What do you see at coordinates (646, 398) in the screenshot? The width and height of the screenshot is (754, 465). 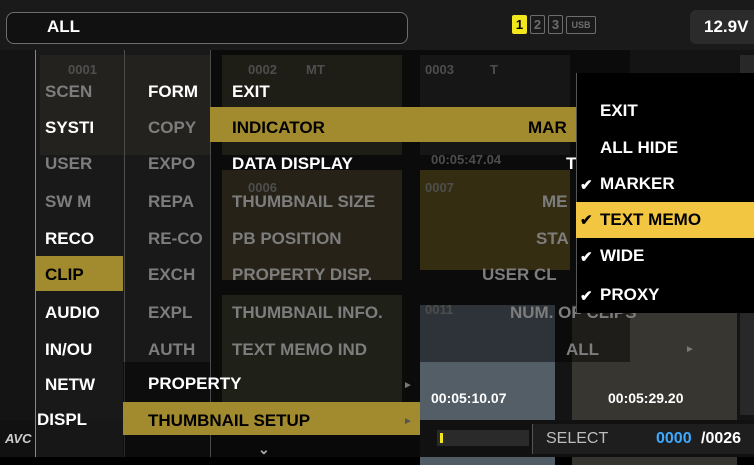 I see `clip-duration: 00:05:29.20` at bounding box center [646, 398].